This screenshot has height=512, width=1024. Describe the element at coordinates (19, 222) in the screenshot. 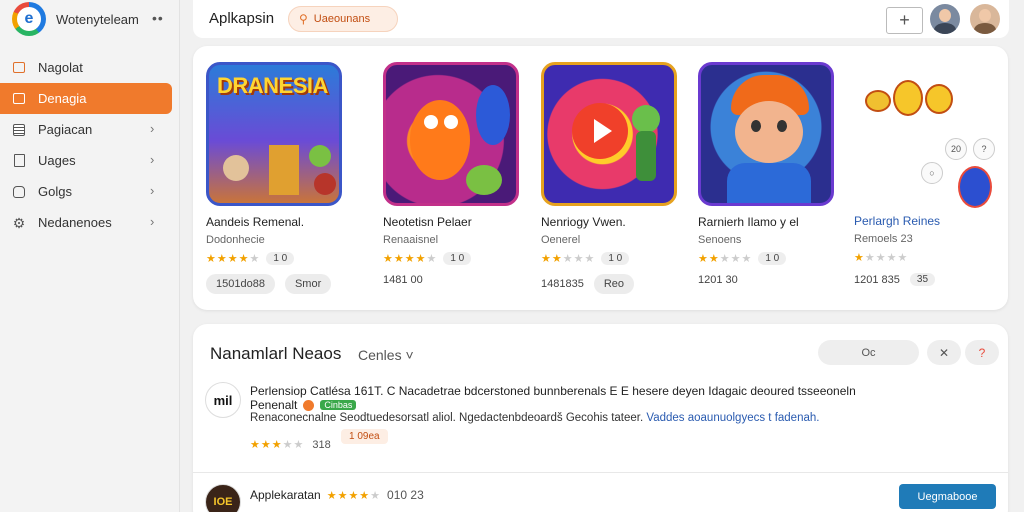

I see `gear-icon: ⚙` at that location.